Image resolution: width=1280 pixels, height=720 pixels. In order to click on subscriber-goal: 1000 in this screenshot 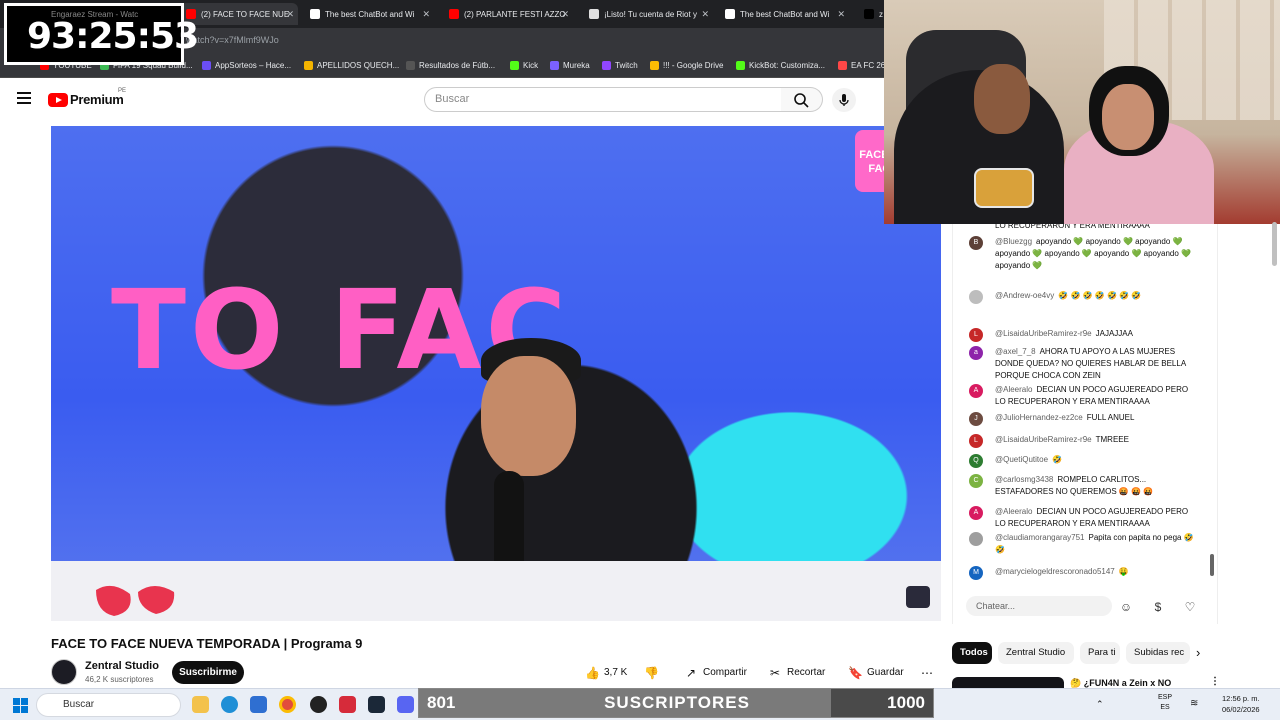, I will do `click(906, 702)`.